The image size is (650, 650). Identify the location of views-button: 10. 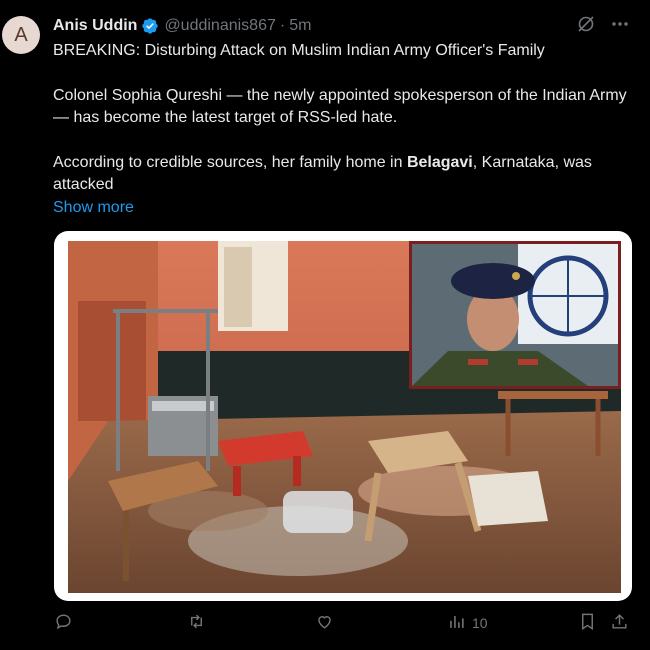
(467, 623).